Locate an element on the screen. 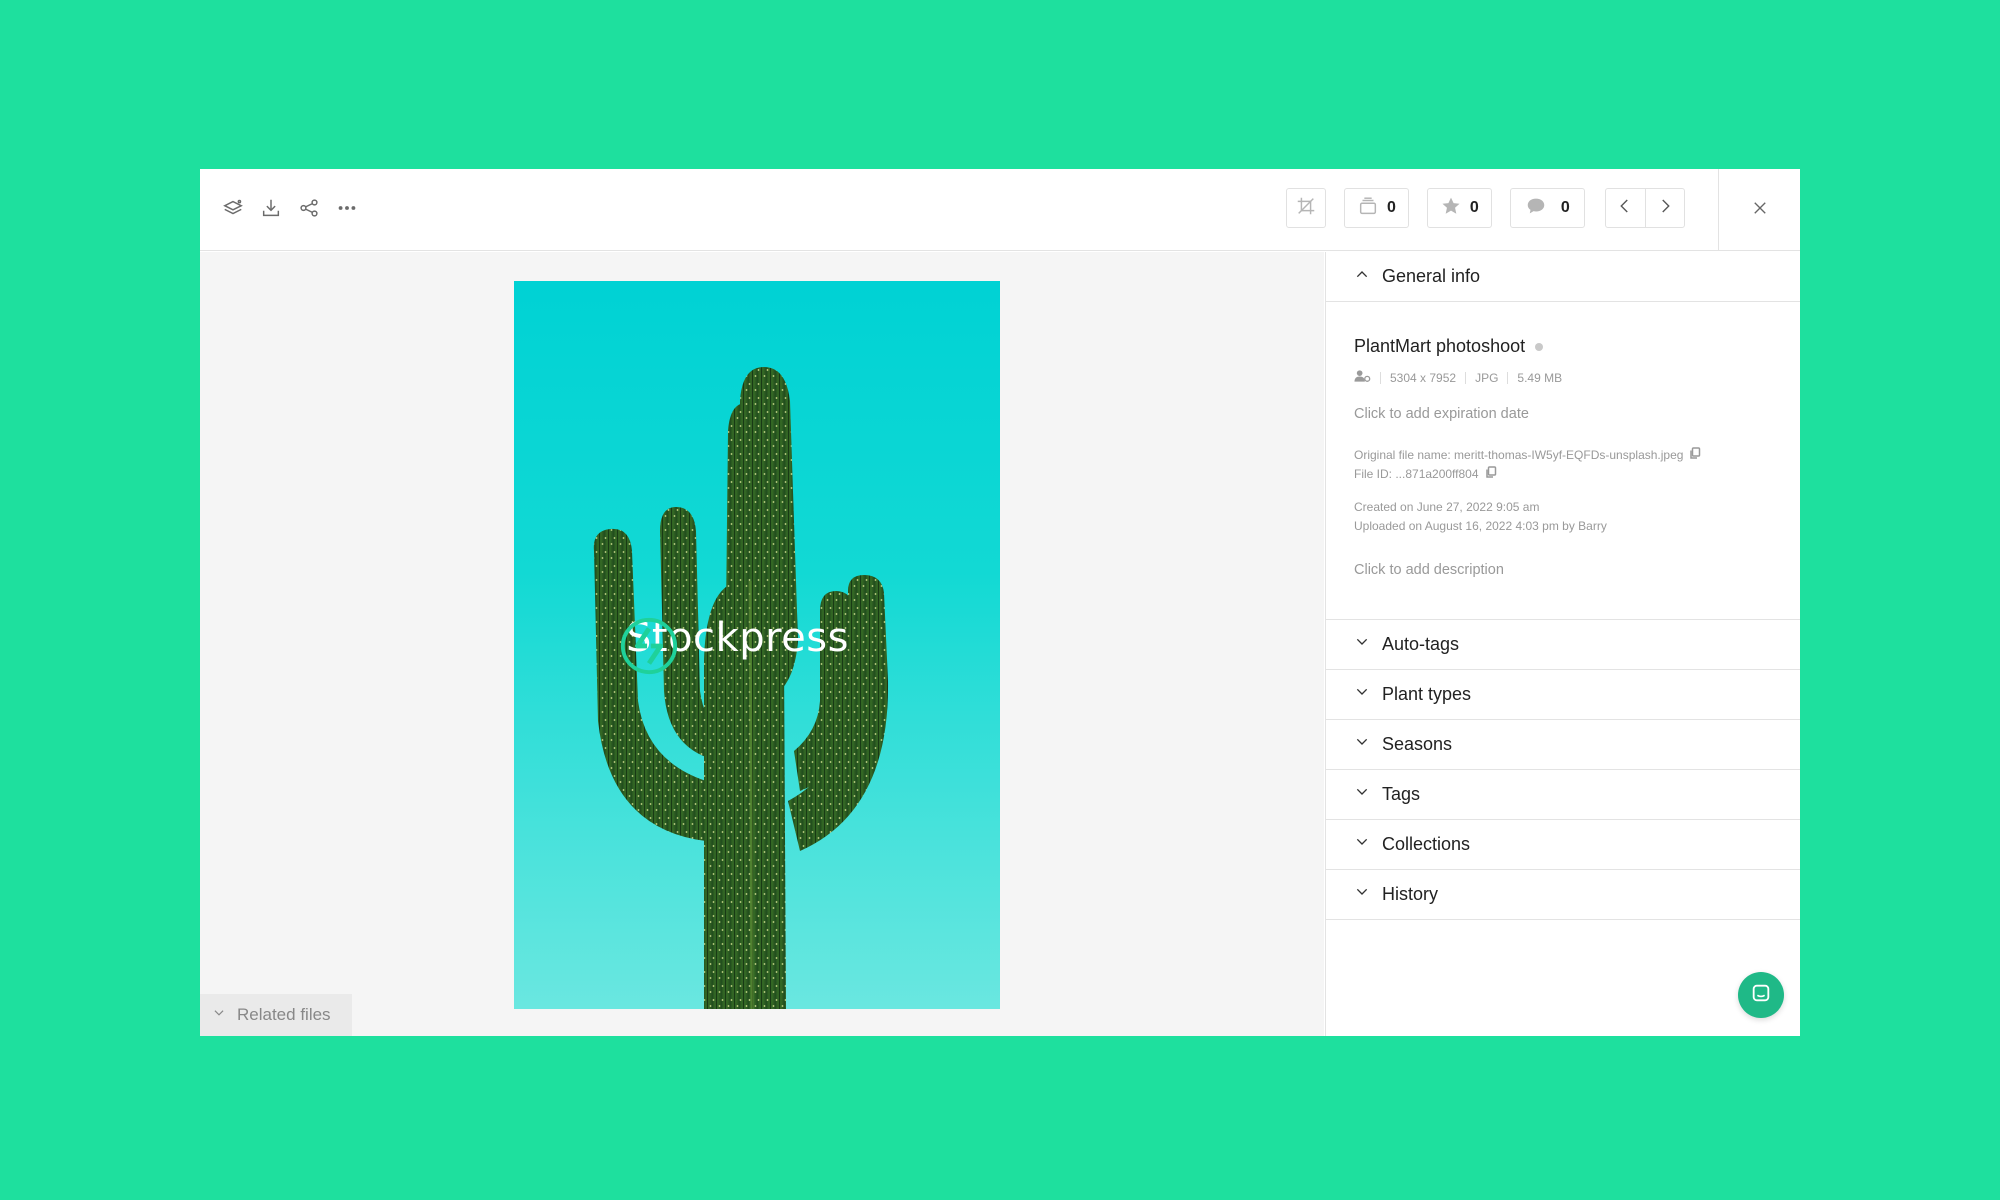 The height and width of the screenshot is (1200, 2000). chat-icon is located at coordinates (1761, 995).